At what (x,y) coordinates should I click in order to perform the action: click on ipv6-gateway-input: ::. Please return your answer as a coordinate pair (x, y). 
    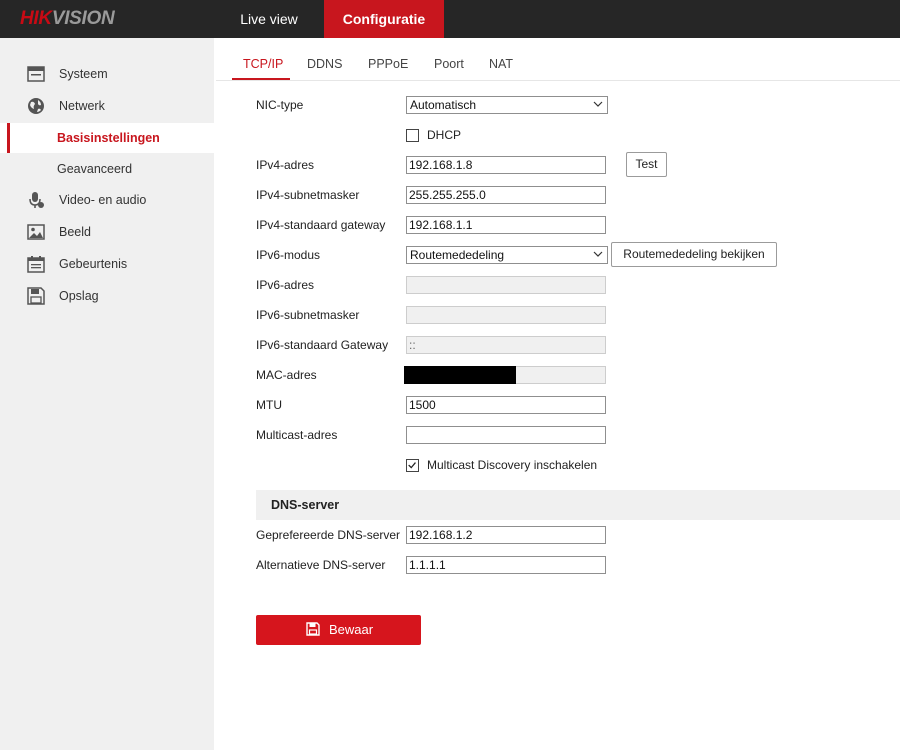
    Looking at the image, I should click on (506, 345).